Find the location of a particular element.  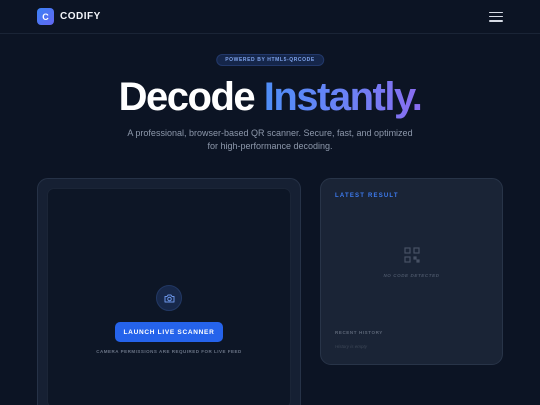

hero-subtitle-line-2: for high-performance decoding. is located at coordinates (270, 145).